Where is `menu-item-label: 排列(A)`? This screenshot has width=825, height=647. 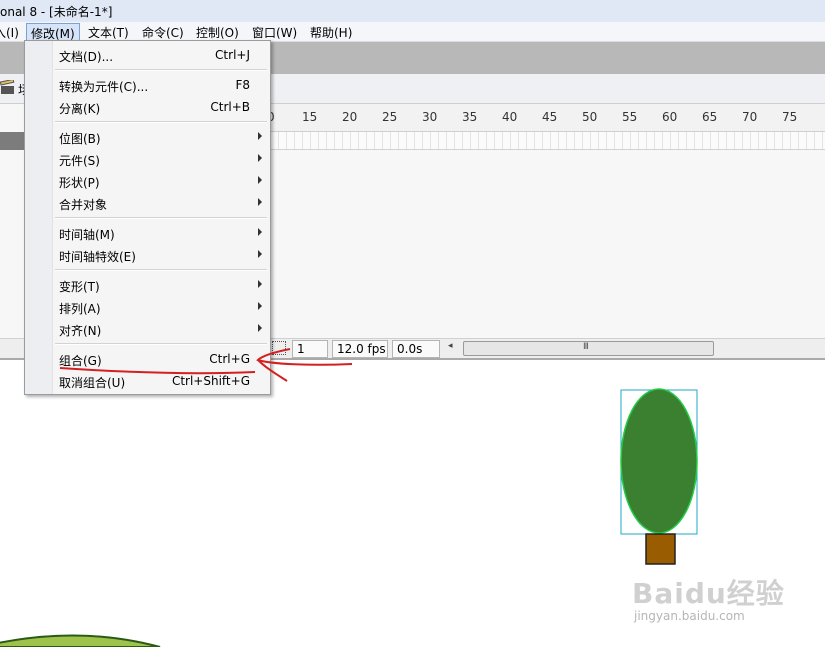 menu-item-label: 排列(A) is located at coordinates (80, 309).